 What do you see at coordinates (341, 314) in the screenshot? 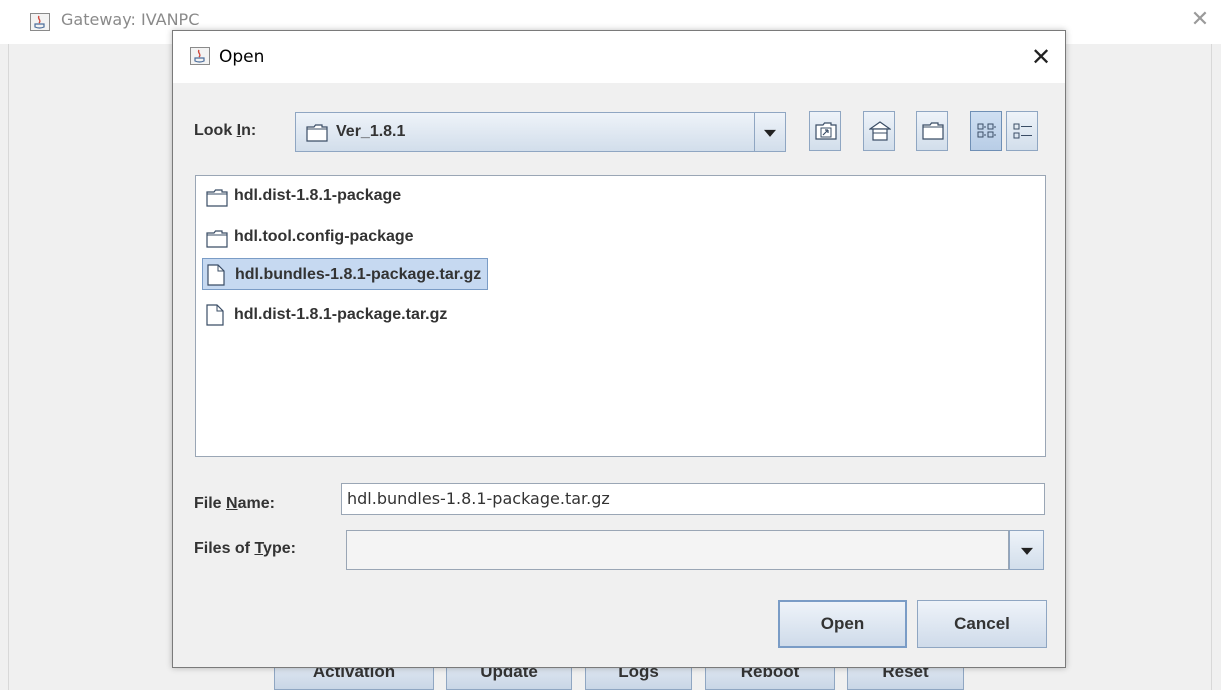
I see `file-name-text: hdl.dist-1.8.1-package.tar.gz` at bounding box center [341, 314].